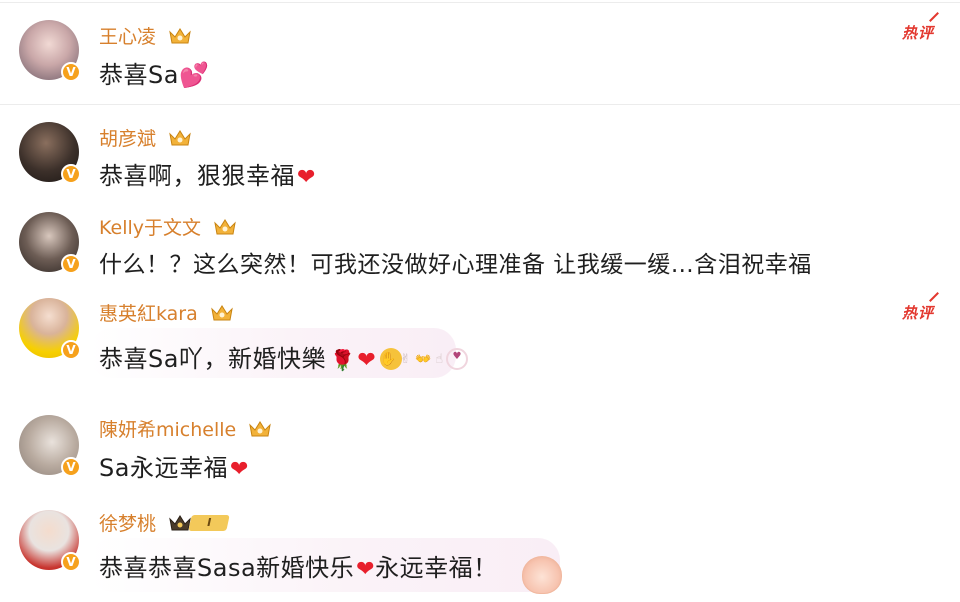 Image resolution: width=960 pixels, height=602 pixels. What do you see at coordinates (145, 35) in the screenshot?
I see `commenter-name: 王心凌` at bounding box center [145, 35].